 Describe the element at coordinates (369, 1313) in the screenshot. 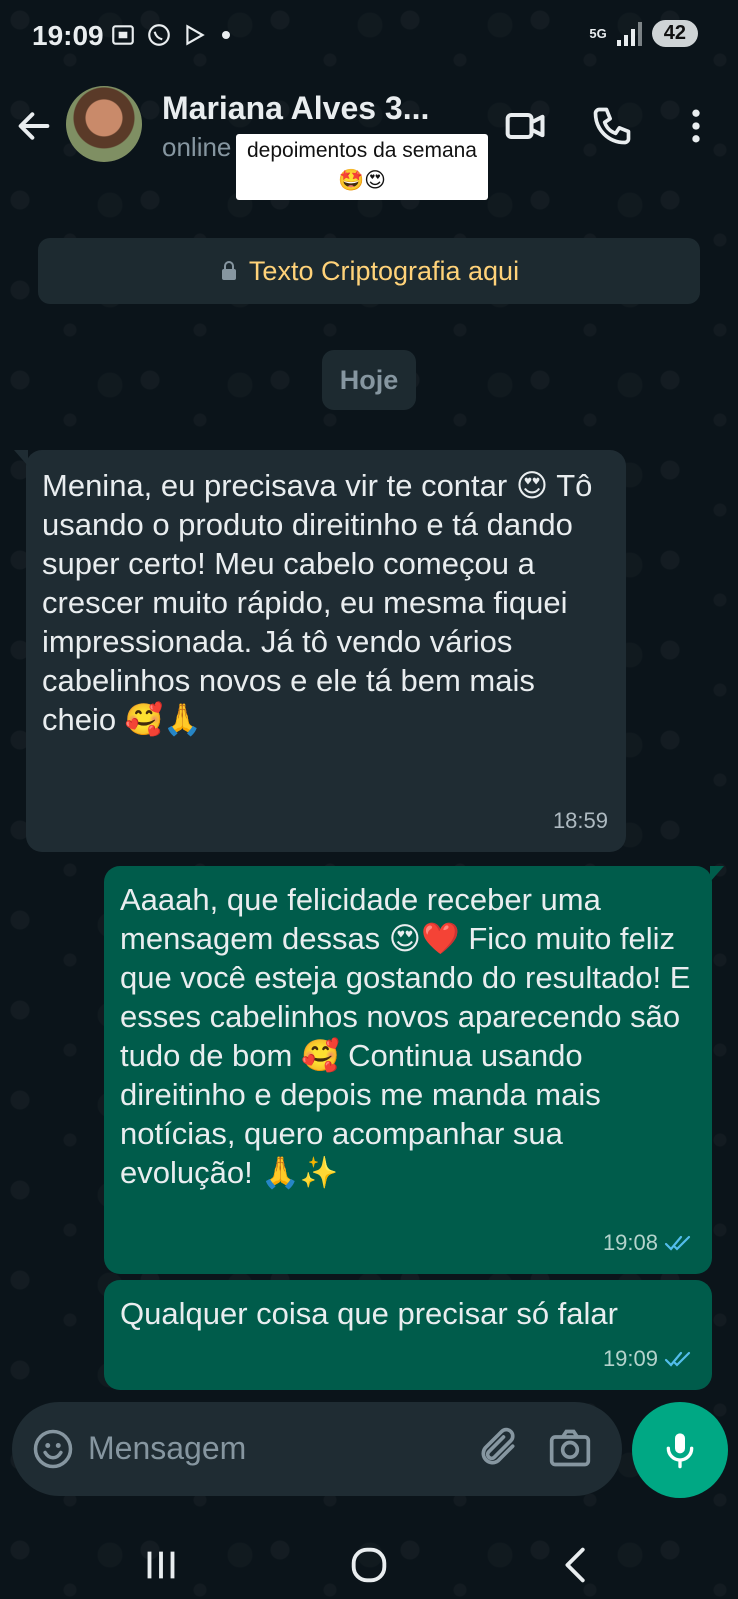

I see `message-text: Qualquer coisa que precisar só falar` at that location.